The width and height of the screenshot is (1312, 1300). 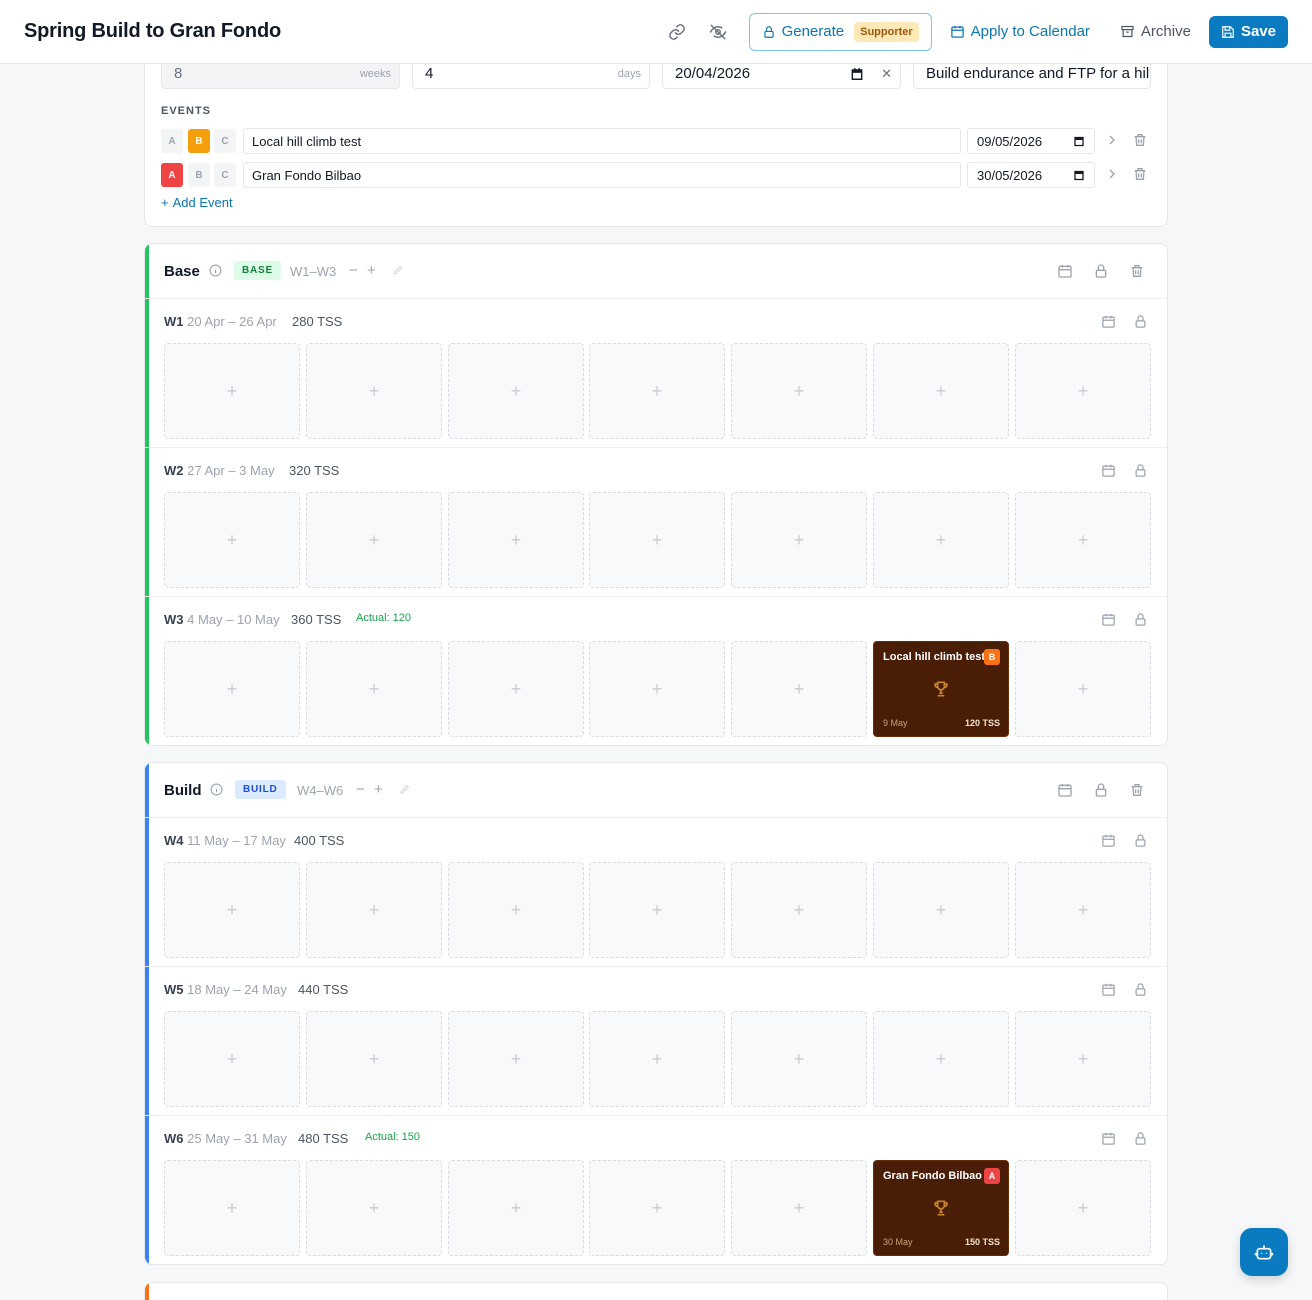 I want to click on visibility-toggle-button, so click(x=718, y=32).